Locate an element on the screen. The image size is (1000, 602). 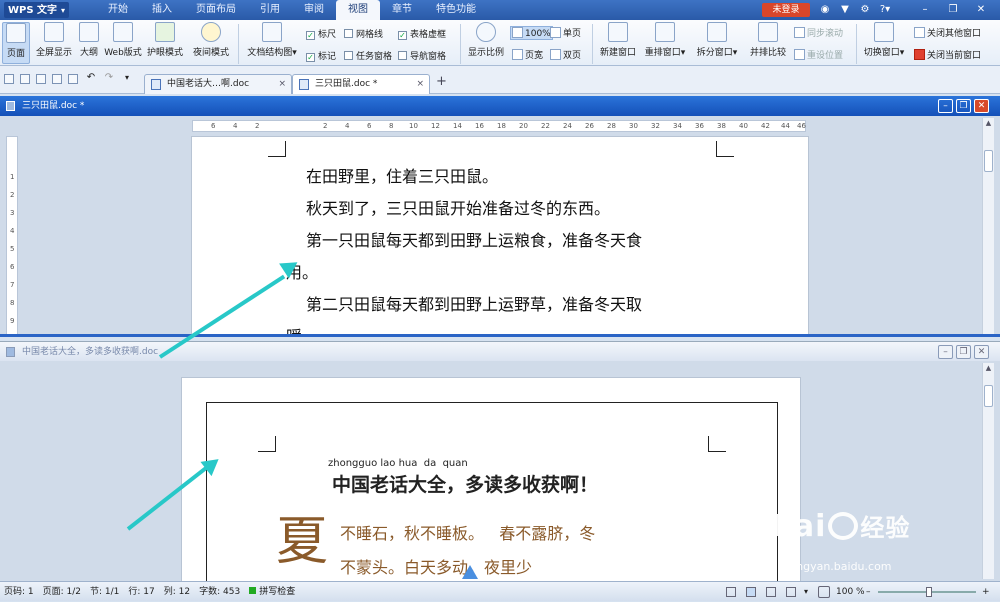
sync-scroll-button: 同步滚动 is located at coordinates (818, 32).